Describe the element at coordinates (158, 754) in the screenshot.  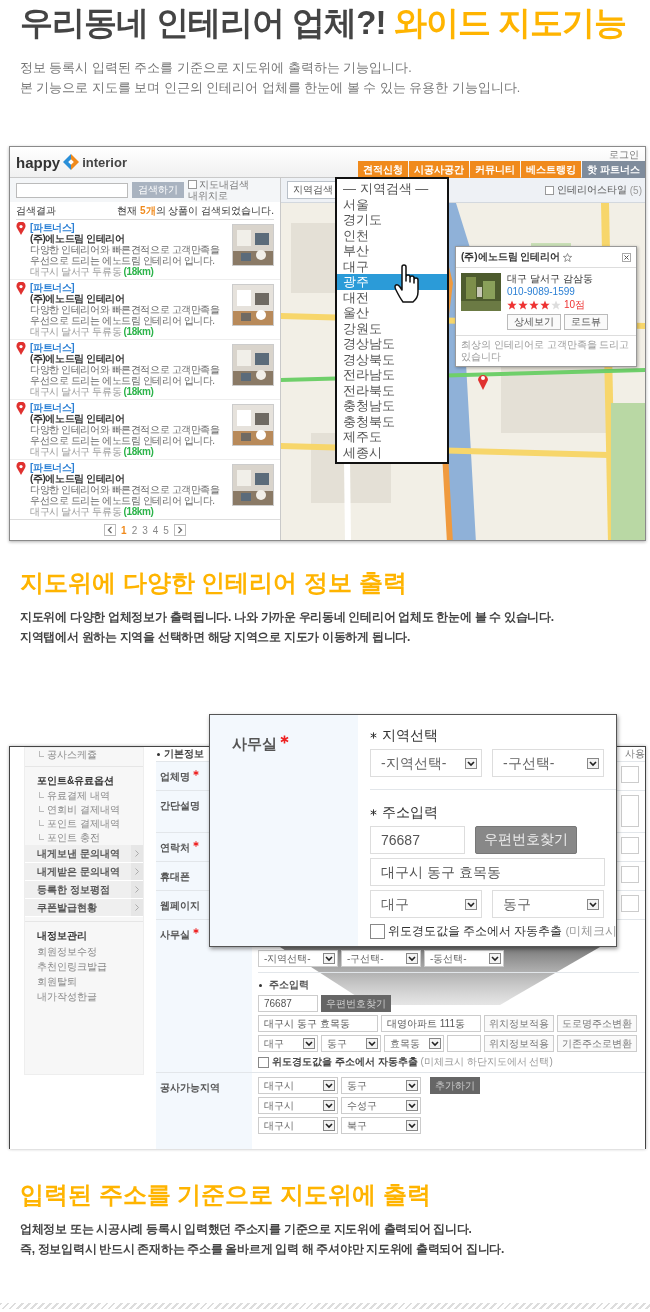
I see `bullet-icon` at that location.